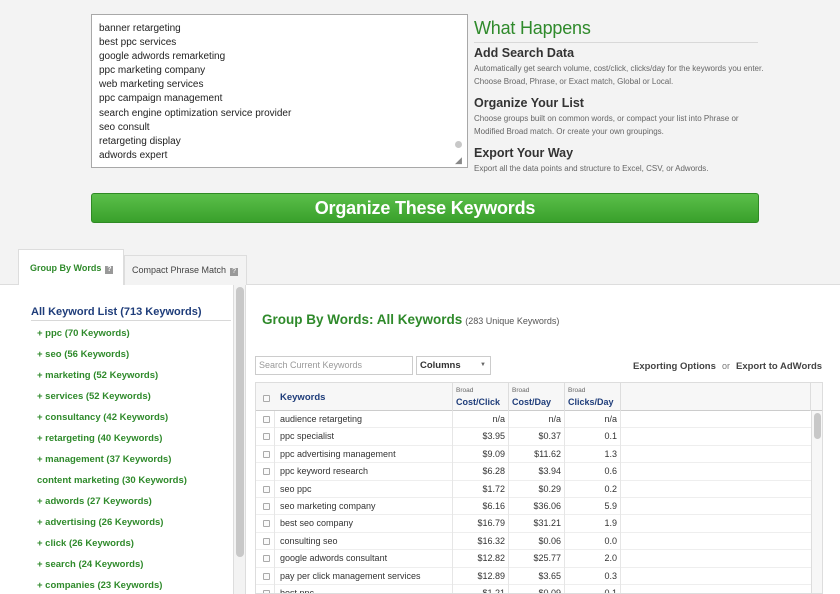 The image size is (840, 594). I want to click on table-row: ppc specialist $3.95 $0.37 0.1, so click(533, 437).